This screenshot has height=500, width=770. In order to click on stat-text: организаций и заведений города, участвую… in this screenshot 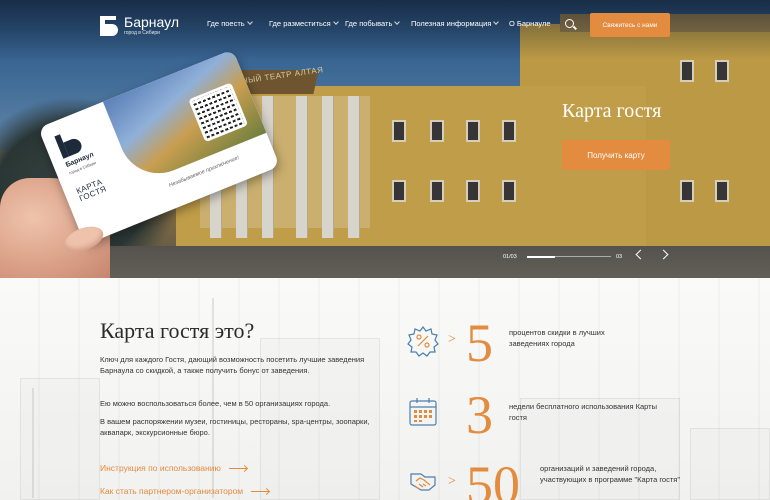, I will do `click(610, 474)`.